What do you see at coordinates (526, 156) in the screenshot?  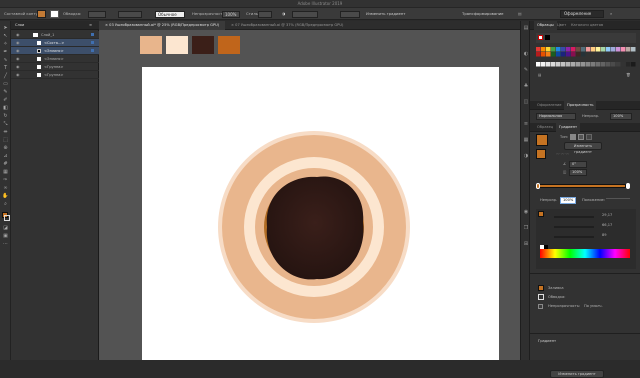 I see `transparency-icon: ◑` at bounding box center [526, 156].